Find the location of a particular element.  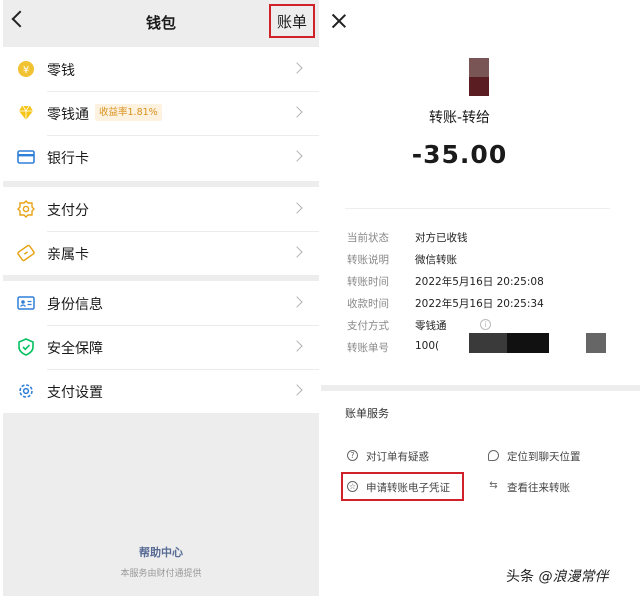

detail-key: 转账时间 is located at coordinates (368, 282).